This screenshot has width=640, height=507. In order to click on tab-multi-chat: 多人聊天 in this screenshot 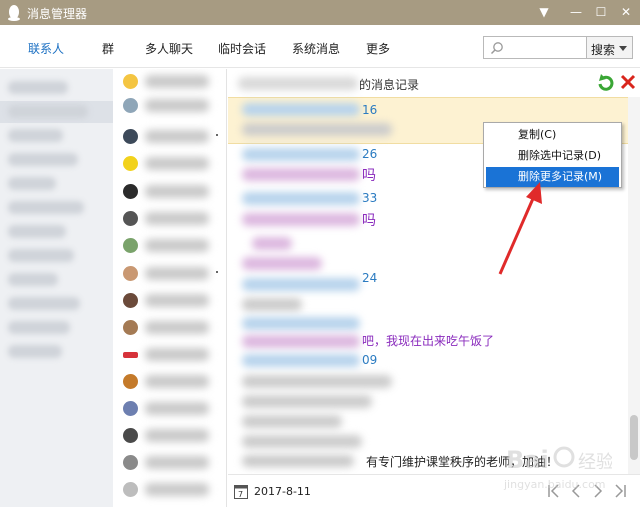, I will do `click(169, 48)`.